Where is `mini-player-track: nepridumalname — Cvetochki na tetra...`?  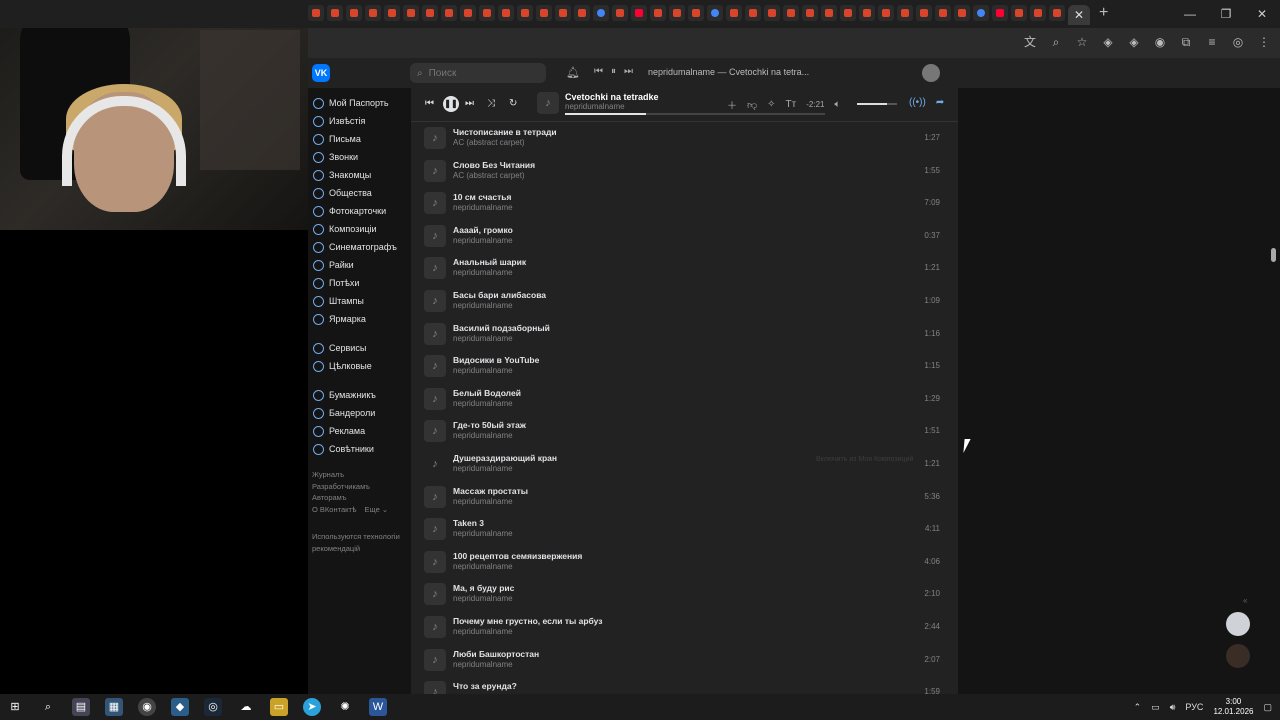
mini-player-track: nepridumalname — Cvetochki na tetra... is located at coordinates (728, 72).